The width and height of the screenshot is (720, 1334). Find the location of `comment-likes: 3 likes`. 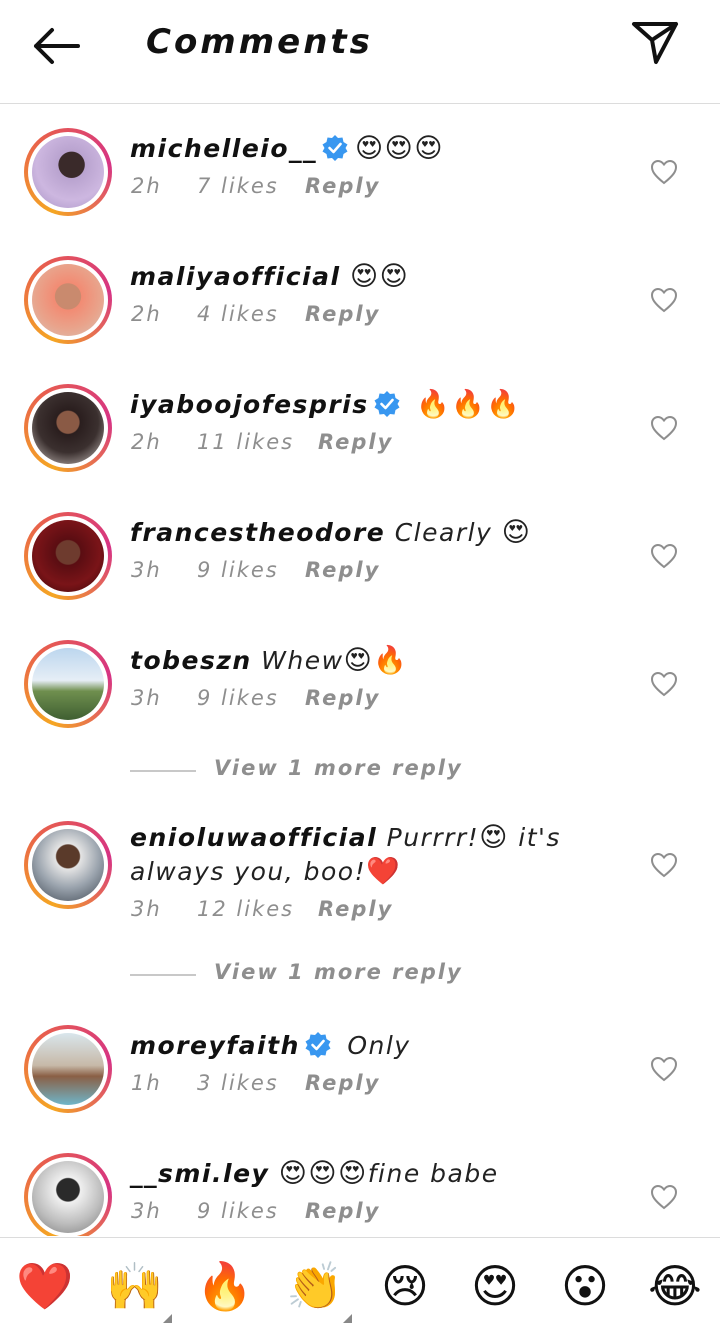

comment-likes: 3 likes is located at coordinates (251, 1083).